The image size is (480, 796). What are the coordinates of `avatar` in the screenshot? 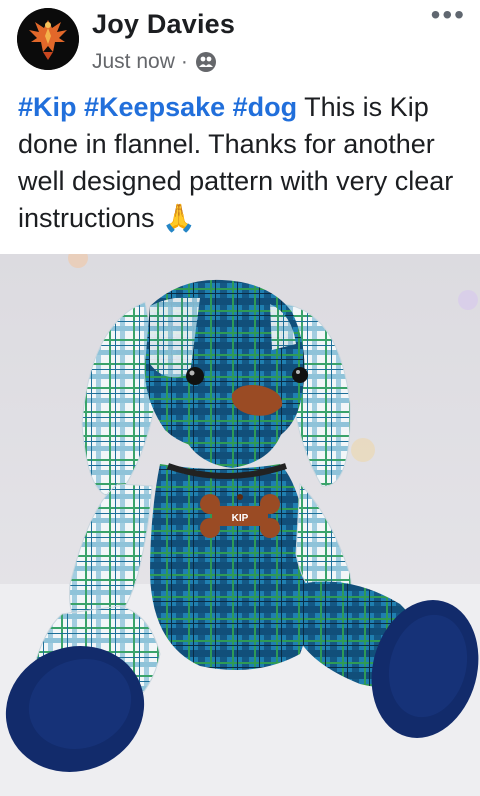 It's located at (48, 39).